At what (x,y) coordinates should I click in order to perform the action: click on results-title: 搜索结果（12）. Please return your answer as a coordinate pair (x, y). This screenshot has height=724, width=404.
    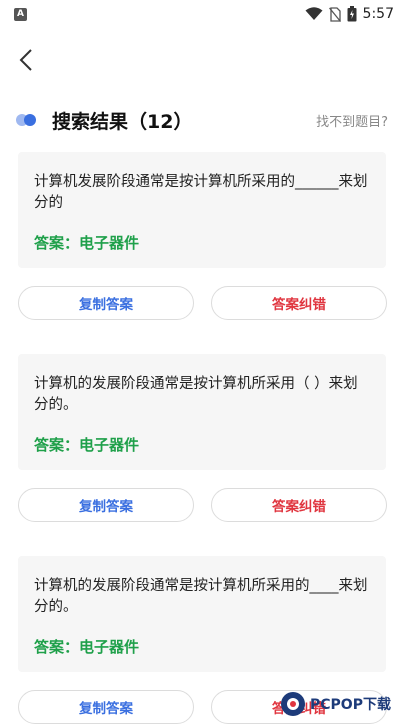
    Looking at the image, I should click on (122, 121).